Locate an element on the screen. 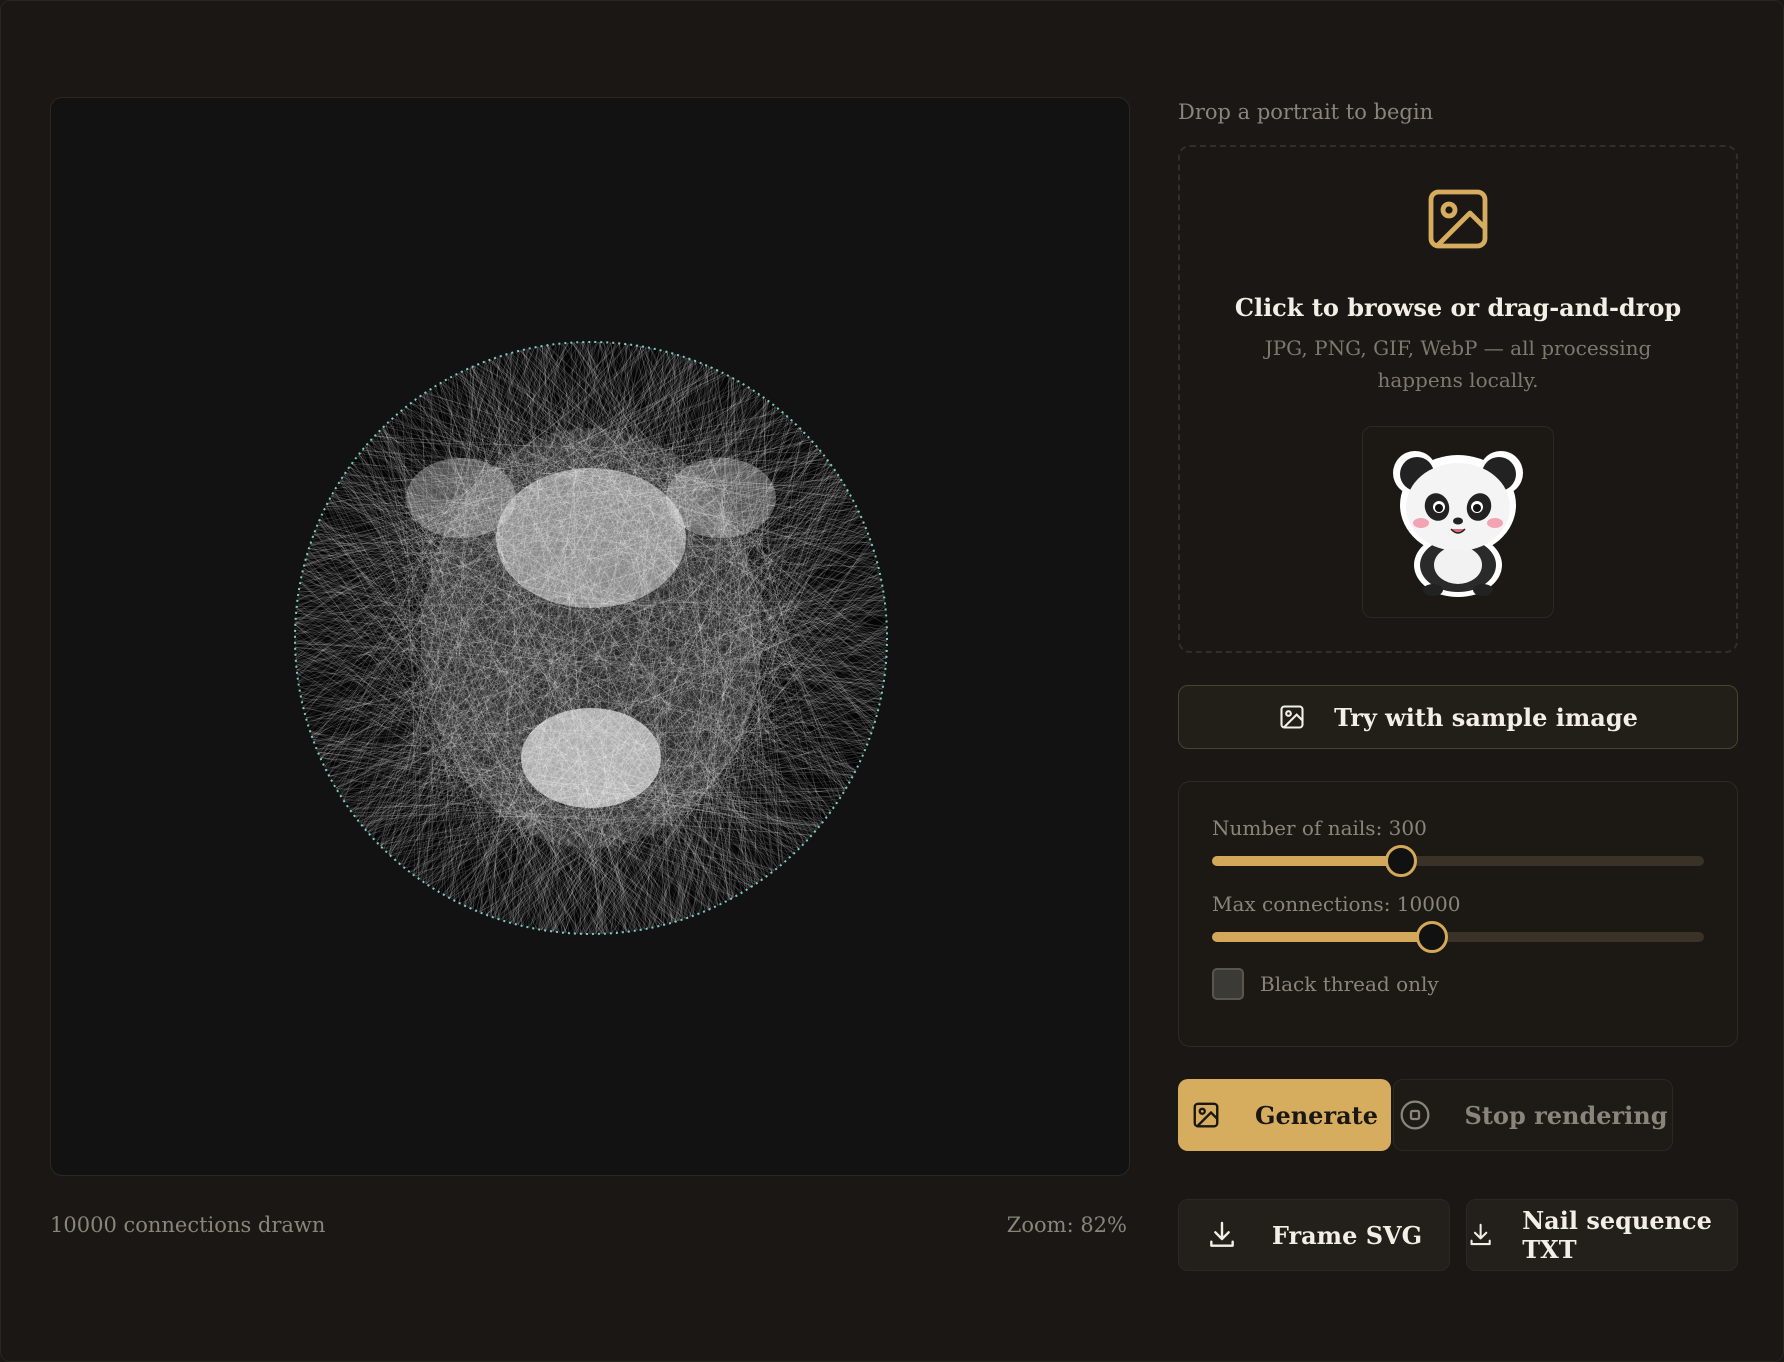  panda-thumbnail-image is located at coordinates (1458, 524).